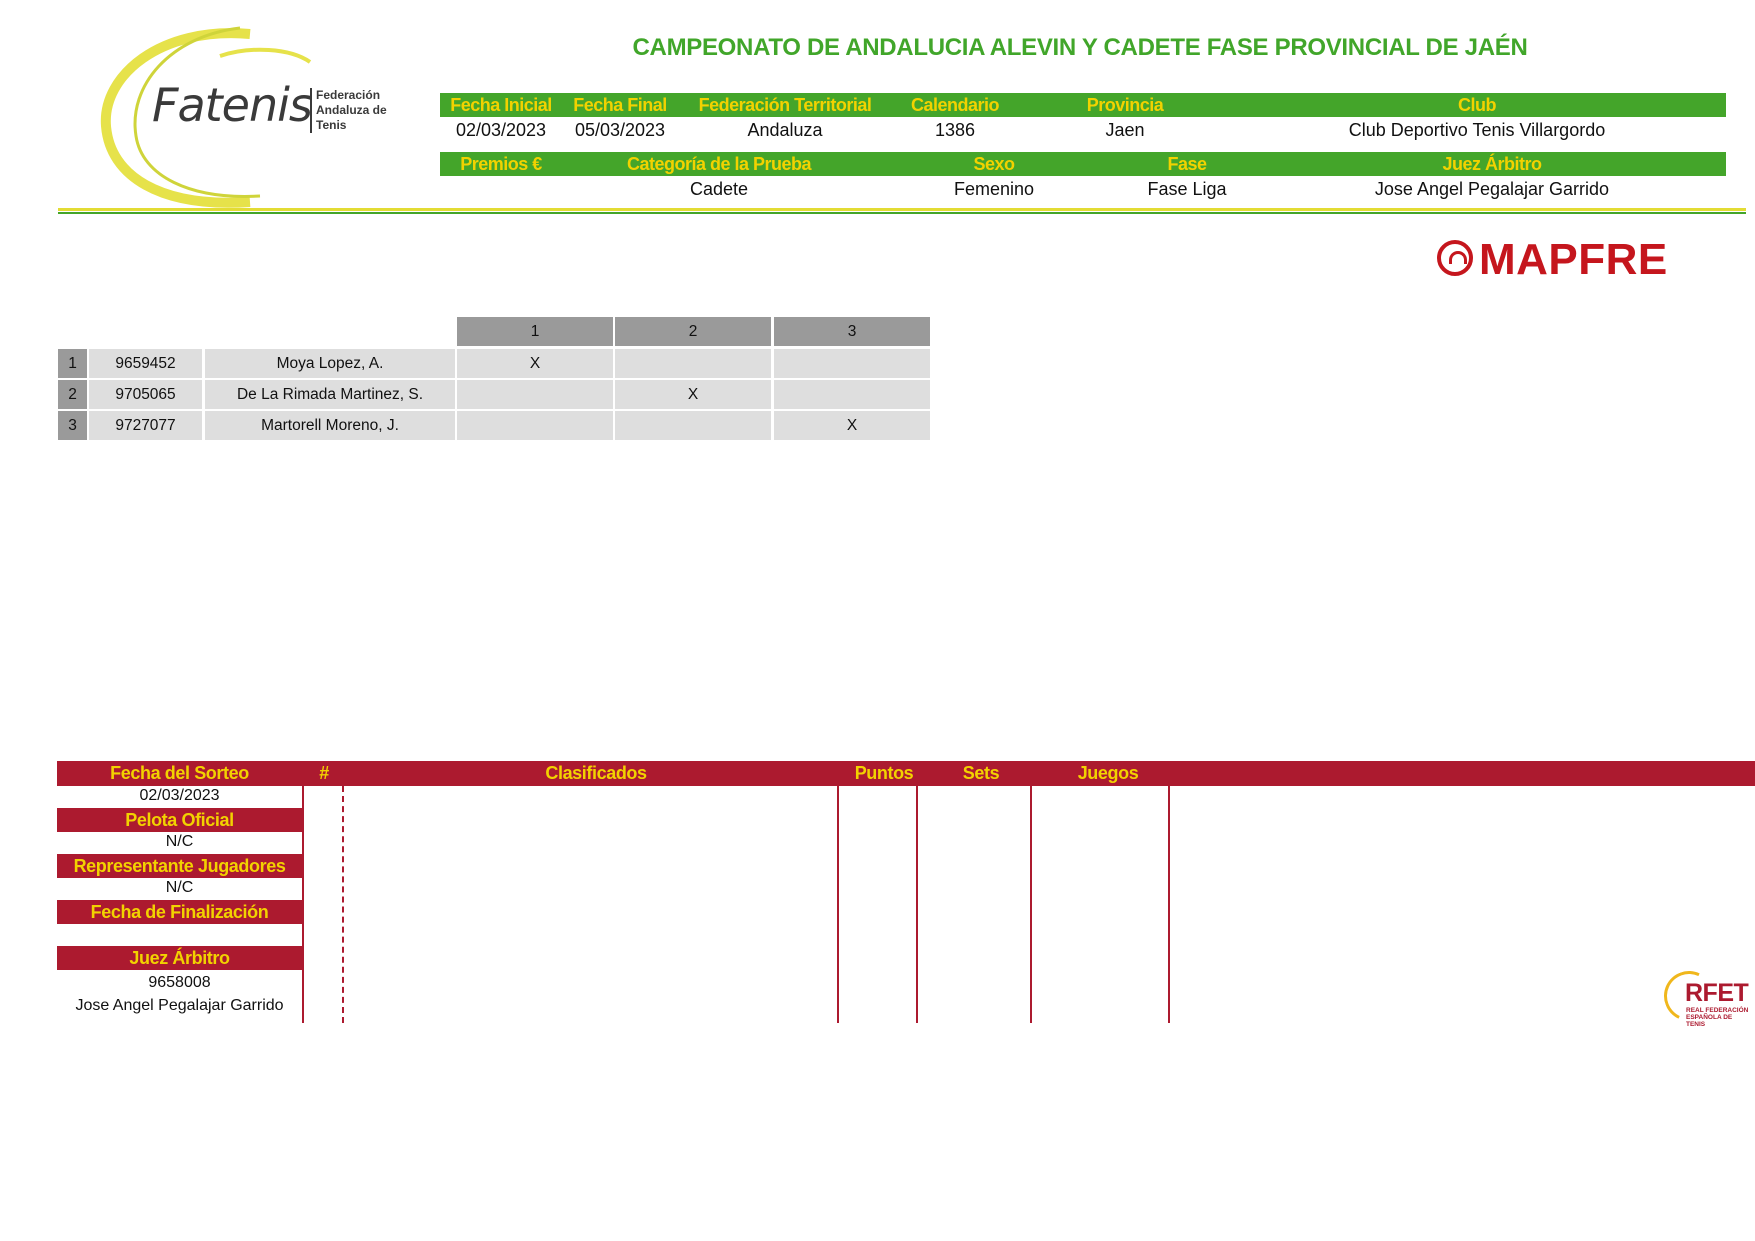  Describe the element at coordinates (351, 110) in the screenshot. I see `logo-sub-line: Andaluza de` at that location.